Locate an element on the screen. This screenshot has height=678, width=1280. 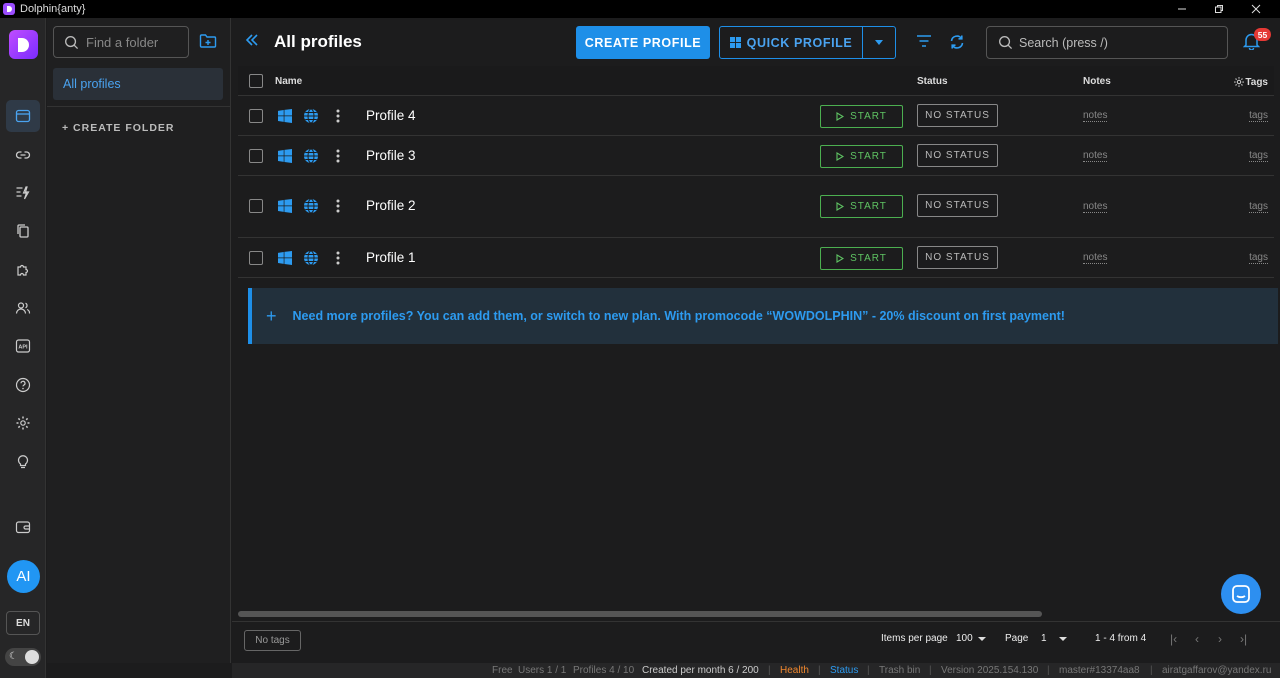
theme-toggle: ☾ is located at coordinates (23, 657).